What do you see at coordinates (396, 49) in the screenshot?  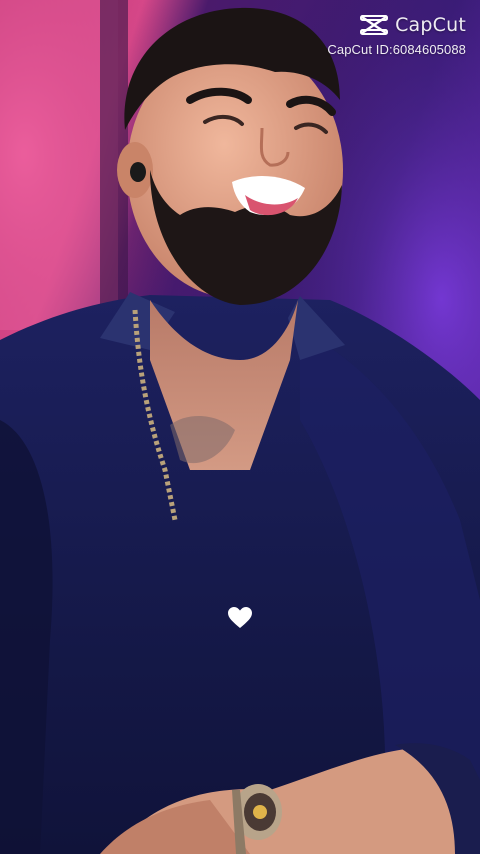 I see `capcut-id-text: CapCut ID:6084605088` at bounding box center [396, 49].